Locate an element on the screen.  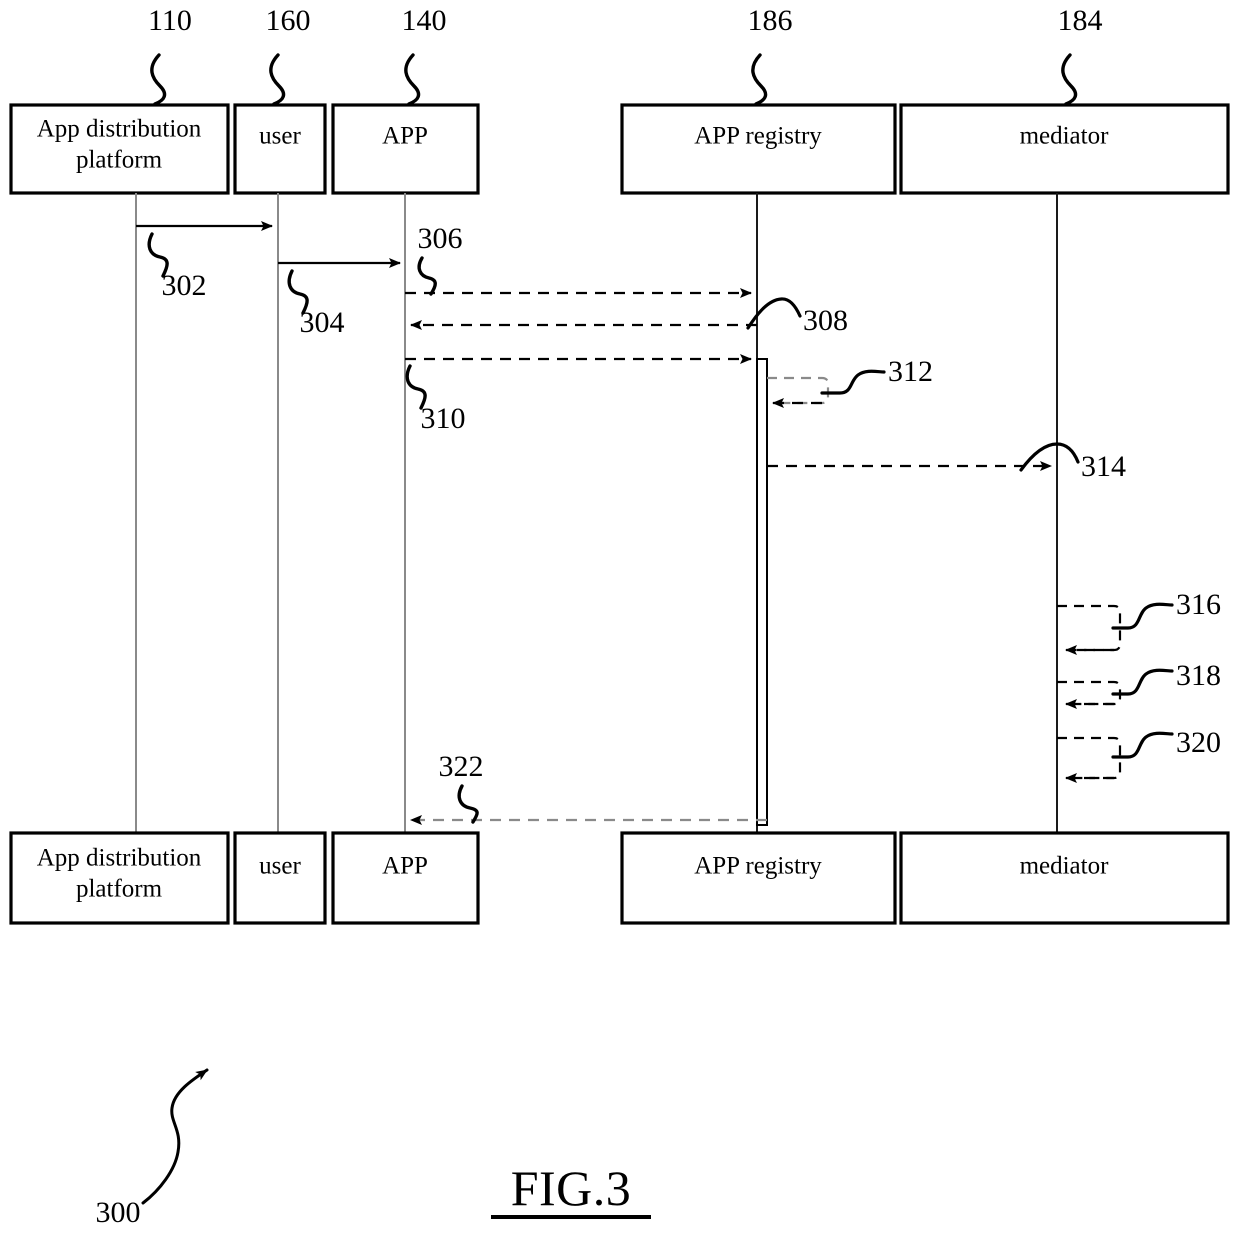
message-318: 318 is located at coordinates (1139, 684).